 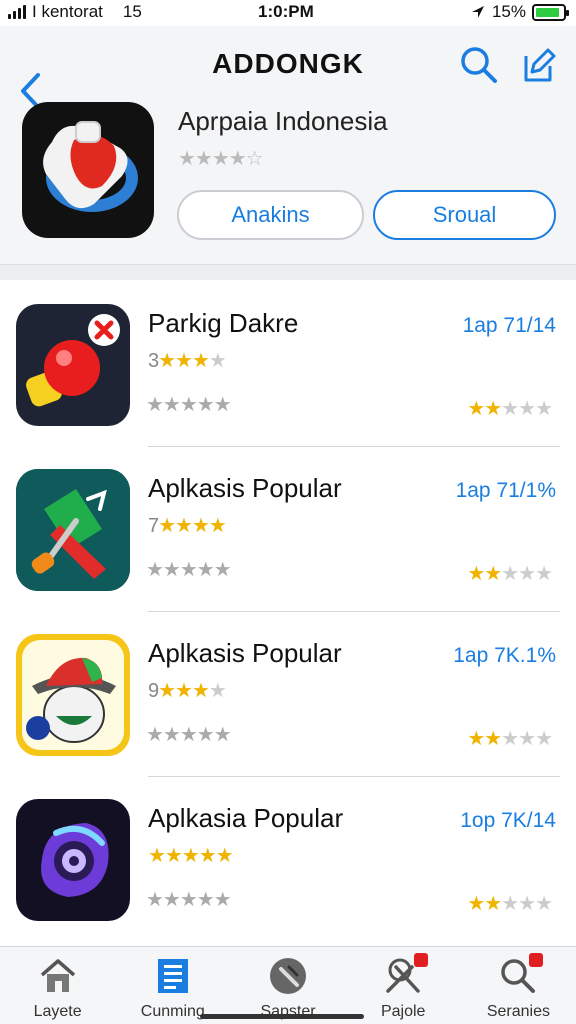 I want to click on app-version: 1ap 71/1%, so click(x=505, y=490).